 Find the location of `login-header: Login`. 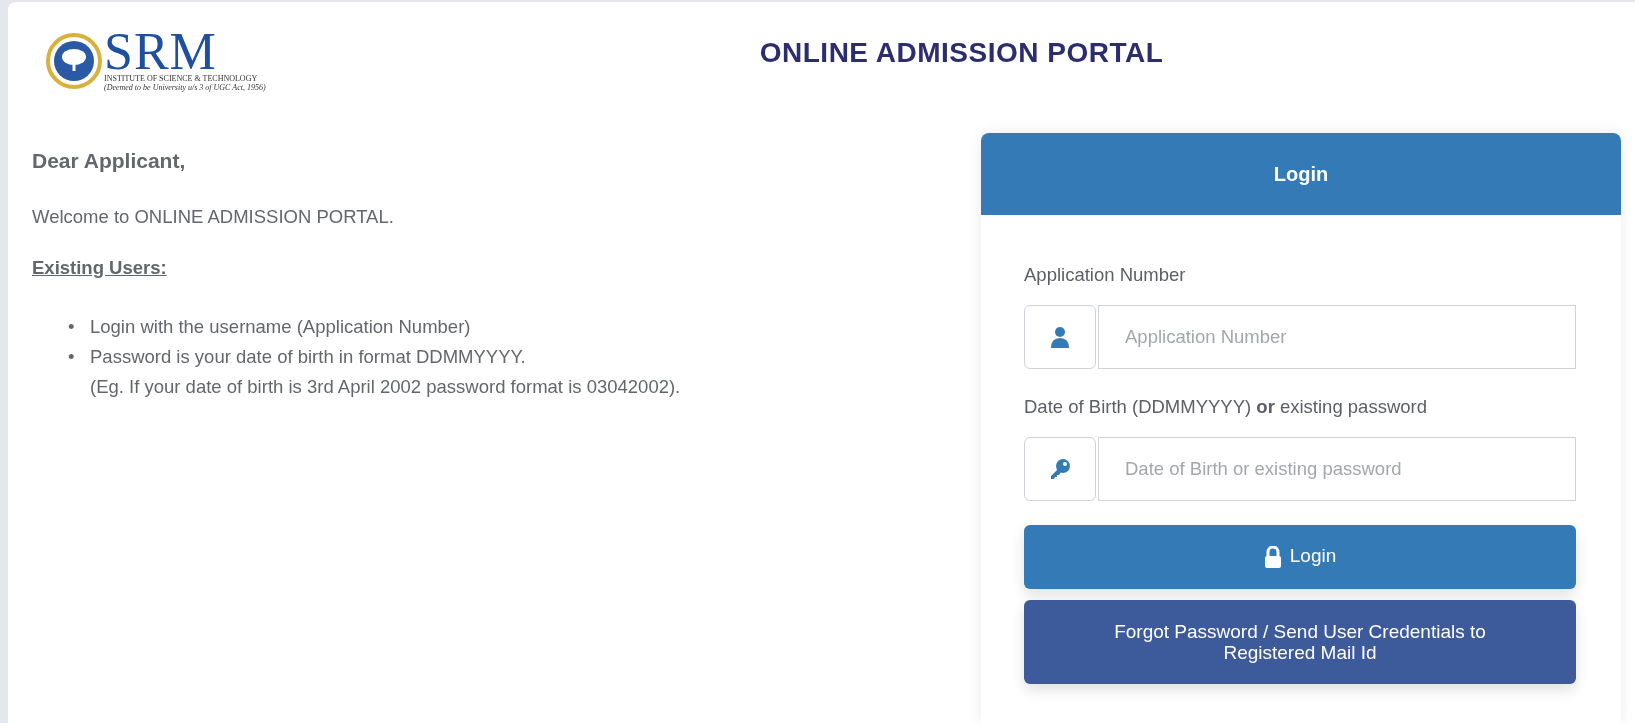

login-header: Login is located at coordinates (1301, 174).